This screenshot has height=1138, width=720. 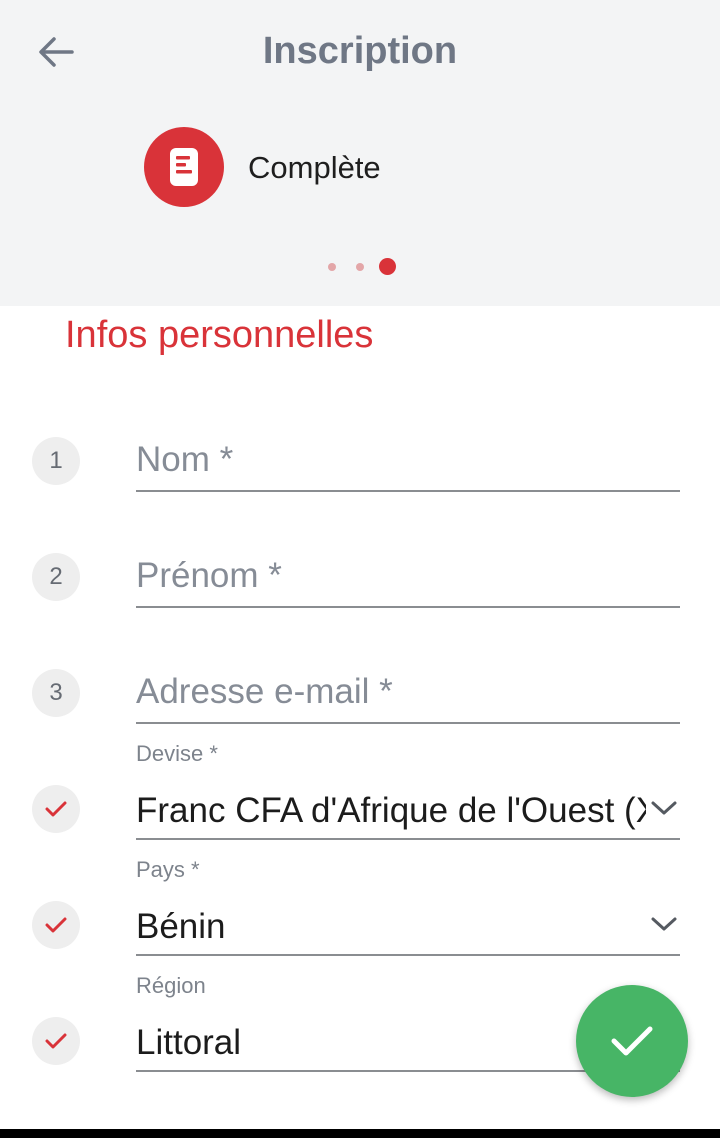 I want to click on first-name-field: Prénom *, so click(x=408, y=577).